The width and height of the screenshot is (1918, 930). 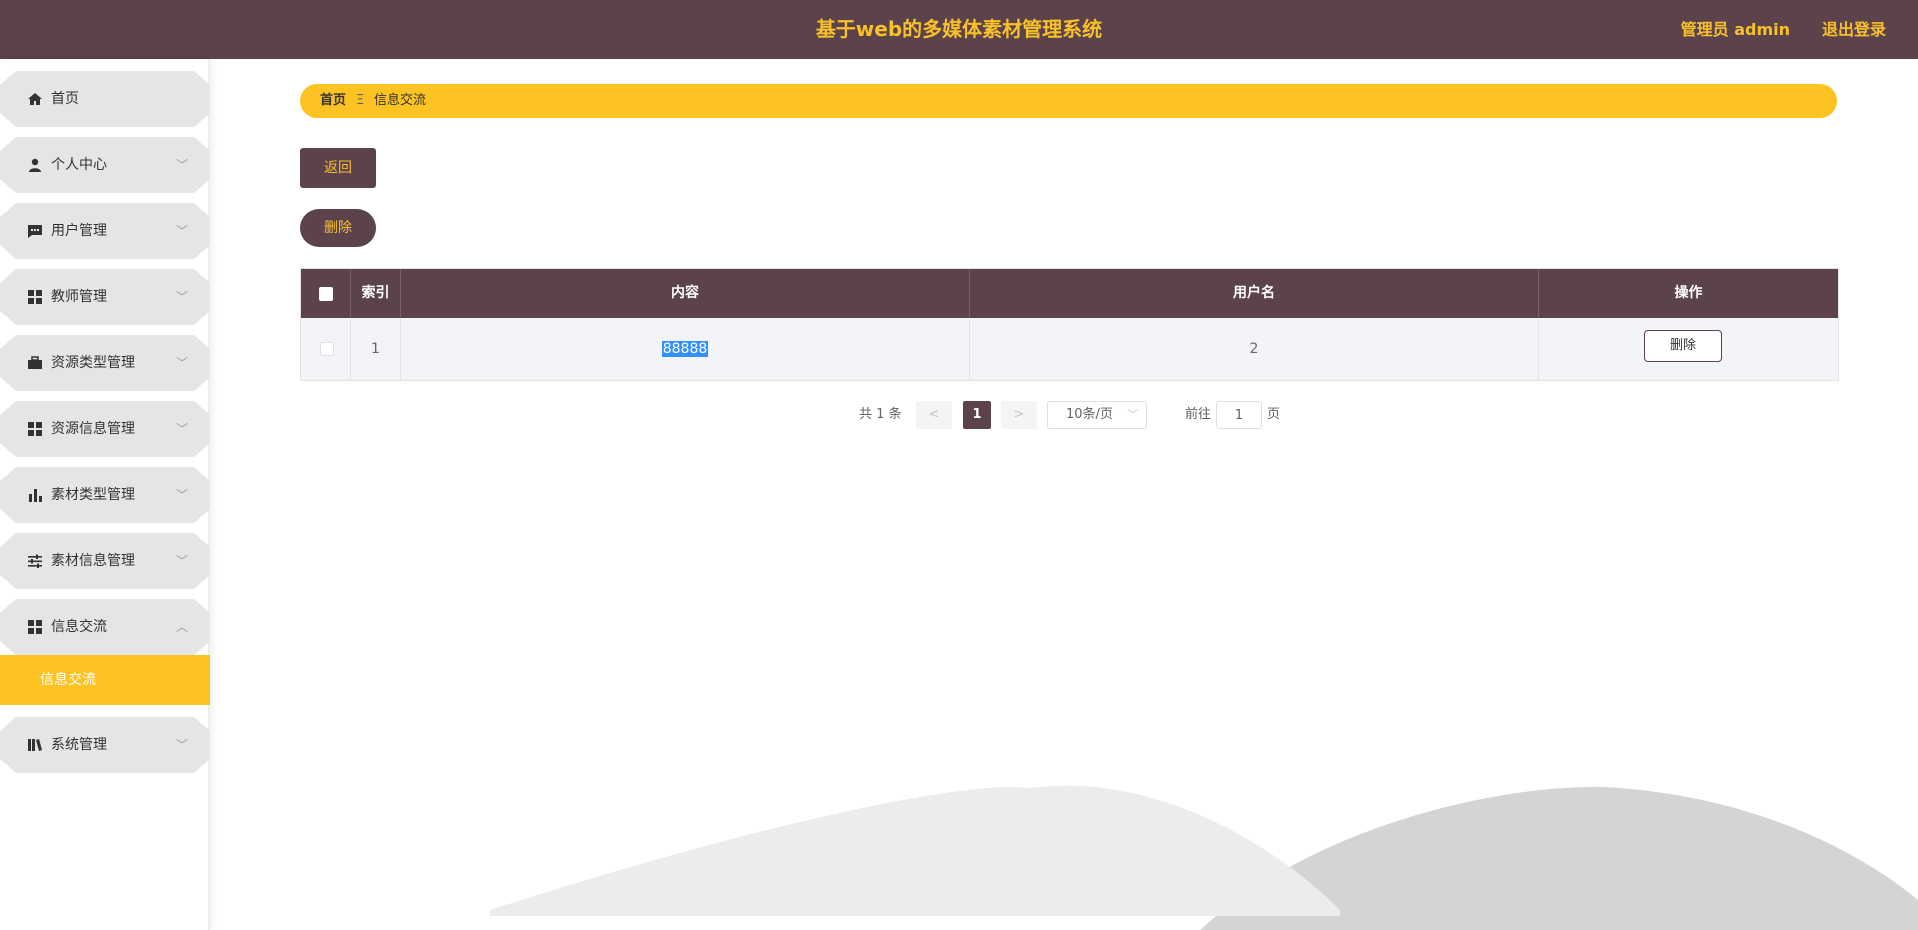 I want to click on sidebar-item-resource-info: 资源信息管理 ﹀, so click(x=105, y=429).